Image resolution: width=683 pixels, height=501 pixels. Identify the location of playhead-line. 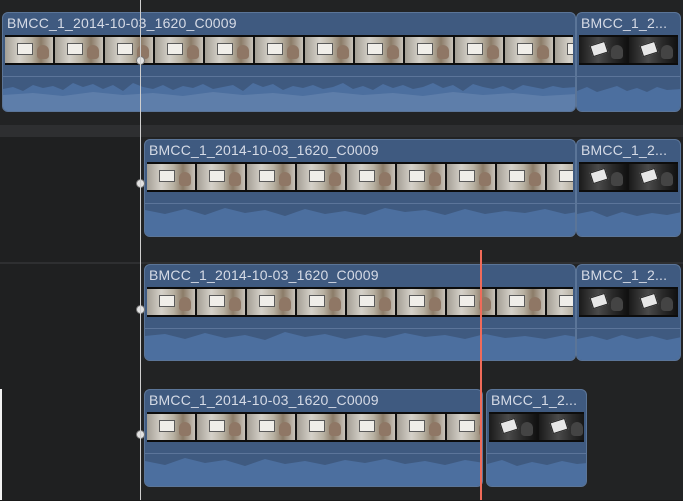
(140, 250).